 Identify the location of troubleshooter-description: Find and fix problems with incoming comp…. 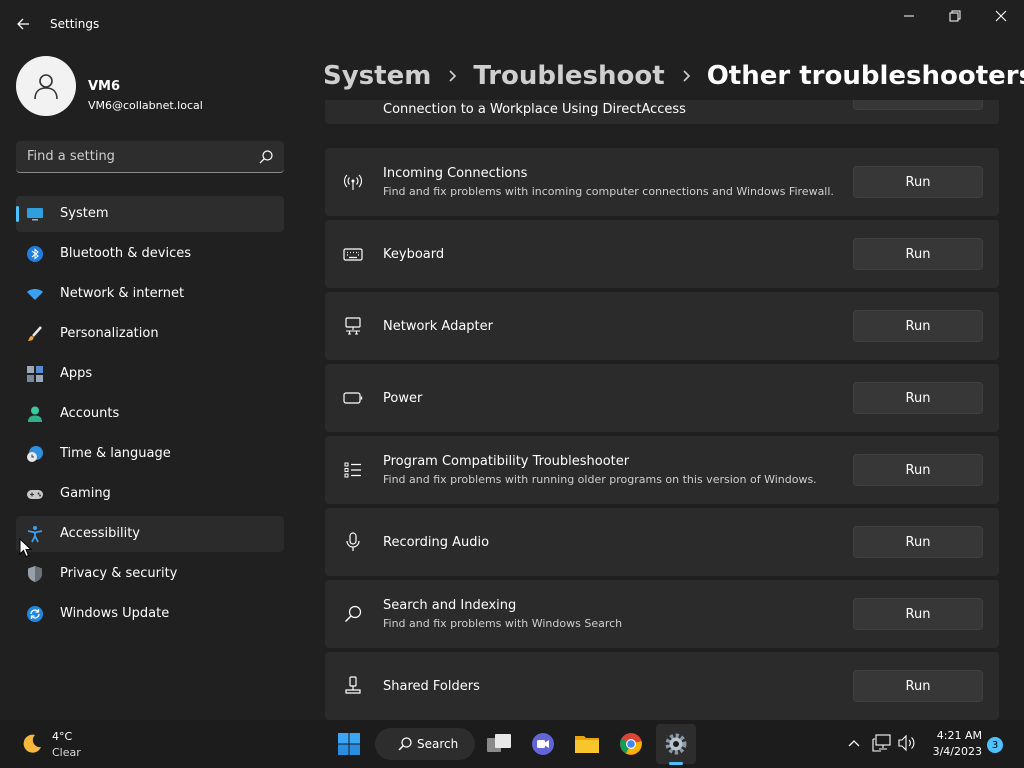
(608, 191).